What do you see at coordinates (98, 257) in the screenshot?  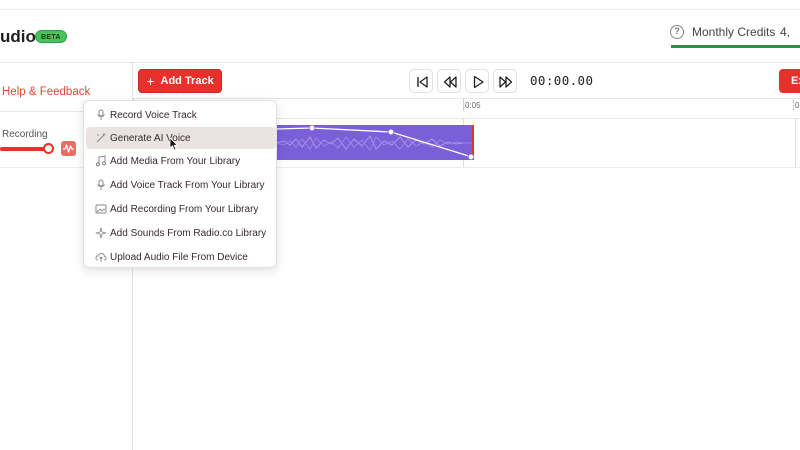 I see `cloud-upload-icon` at bounding box center [98, 257].